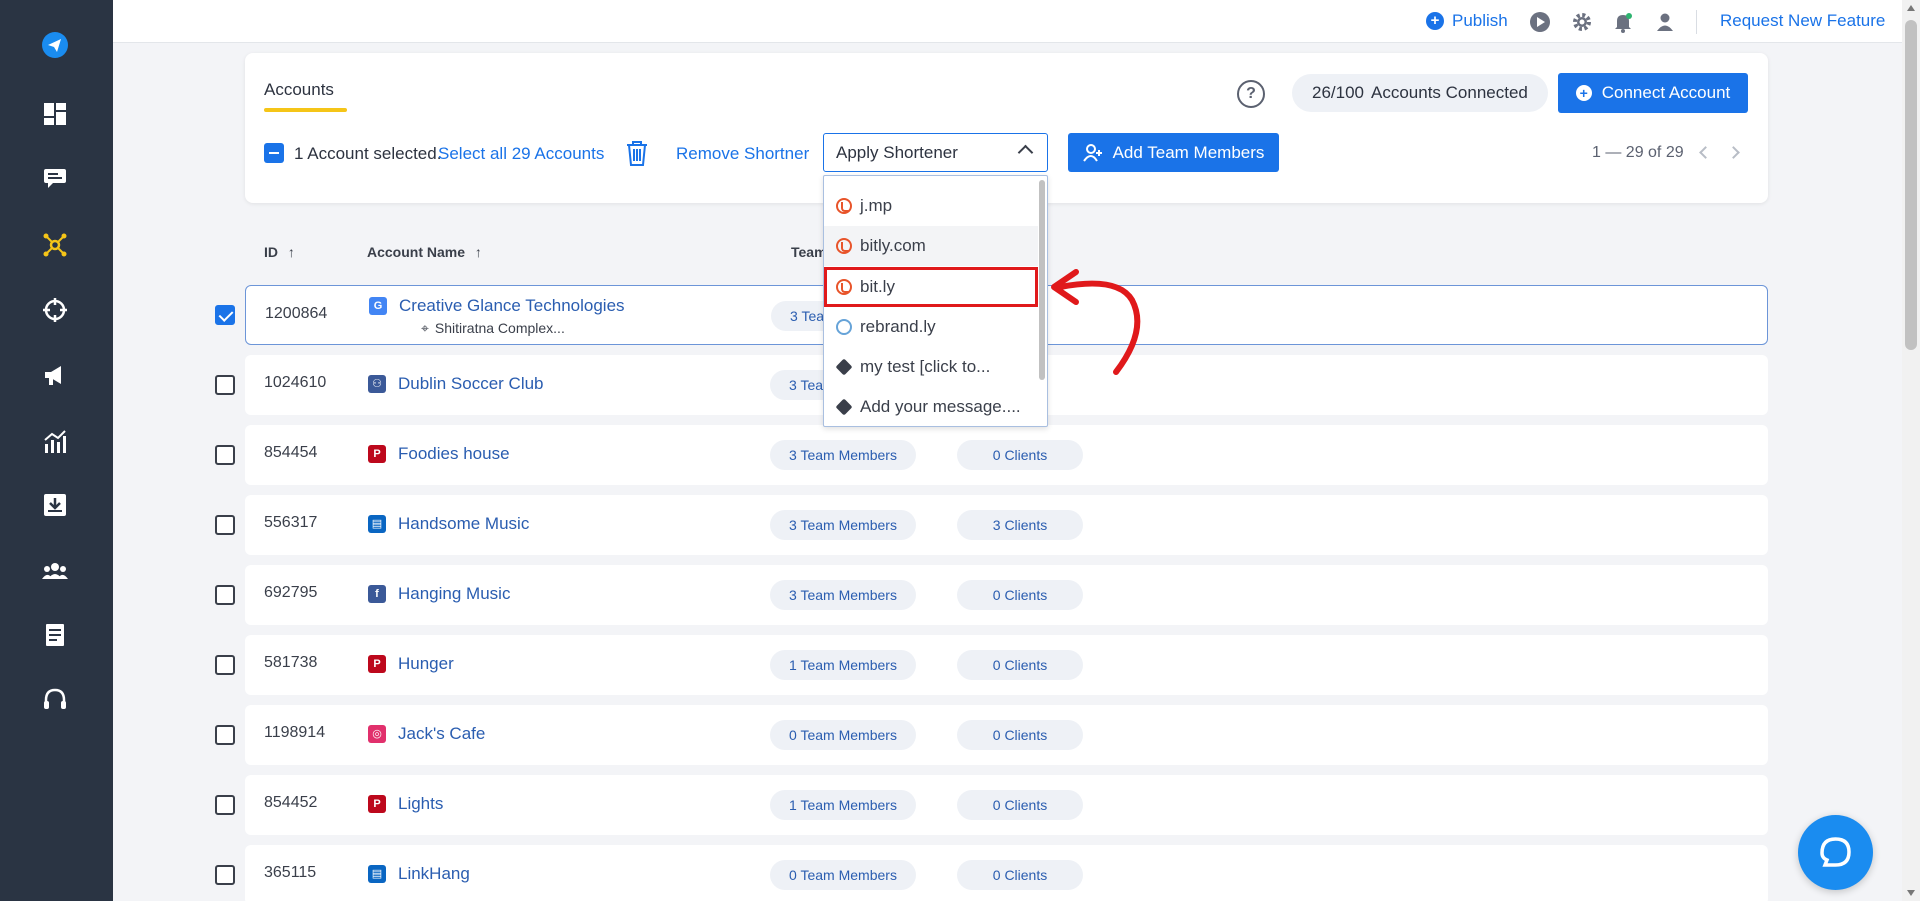  I want to click on publish-button: + Publish, so click(1467, 21).